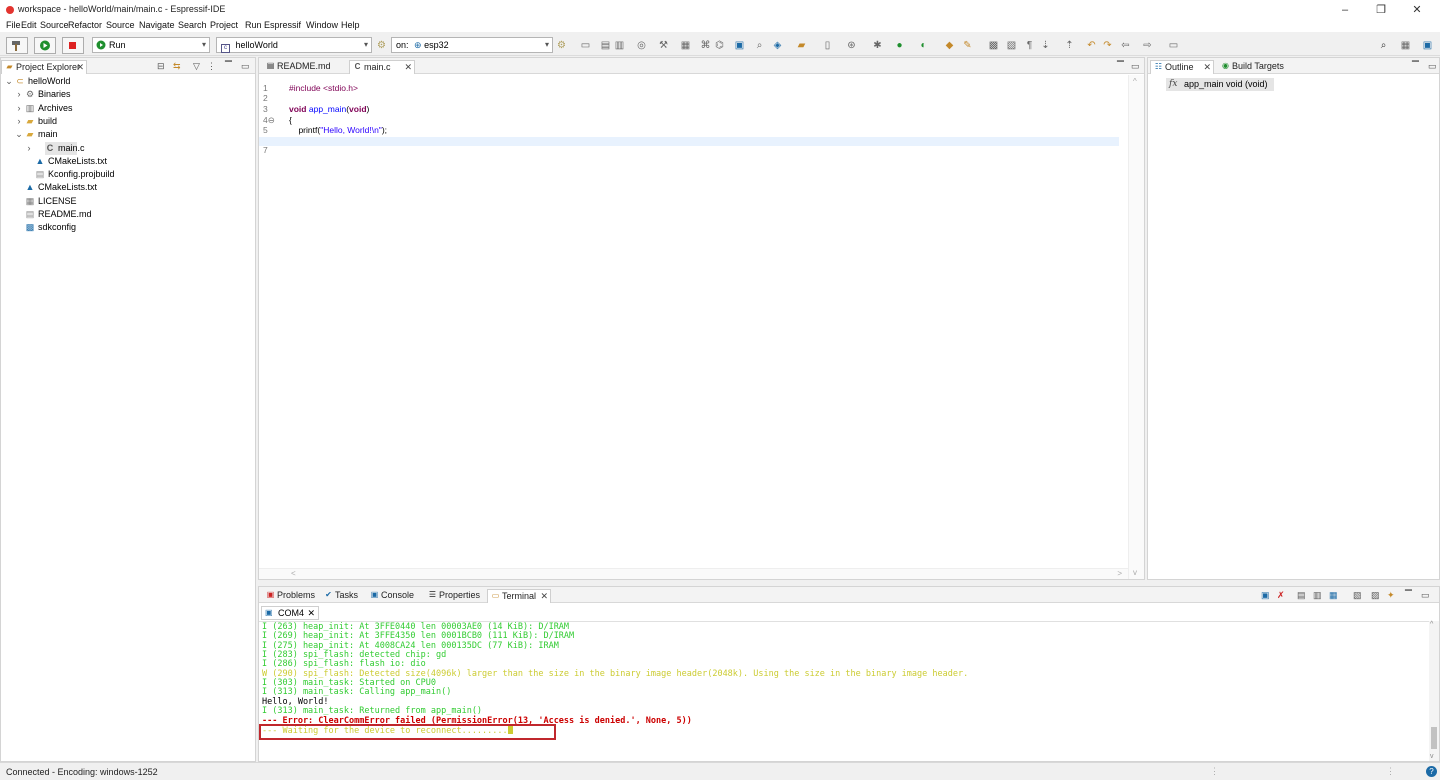 This screenshot has height=780, width=1440. Describe the element at coordinates (290, 613) in the screenshot. I see `terminal-session-tab: ▣ COM4 ✕` at that location.